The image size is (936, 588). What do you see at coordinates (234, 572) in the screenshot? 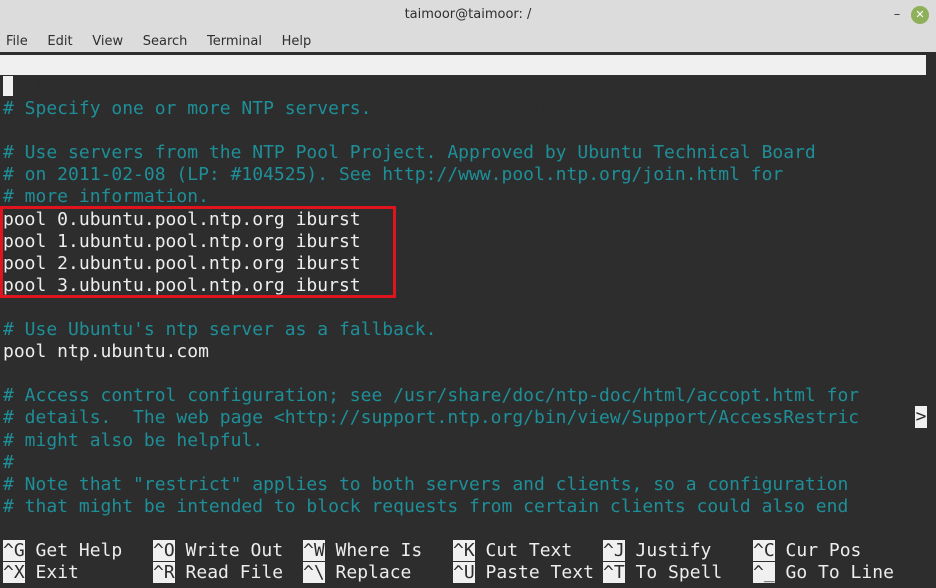
I see `shortcut-label: Read File` at bounding box center [234, 572].